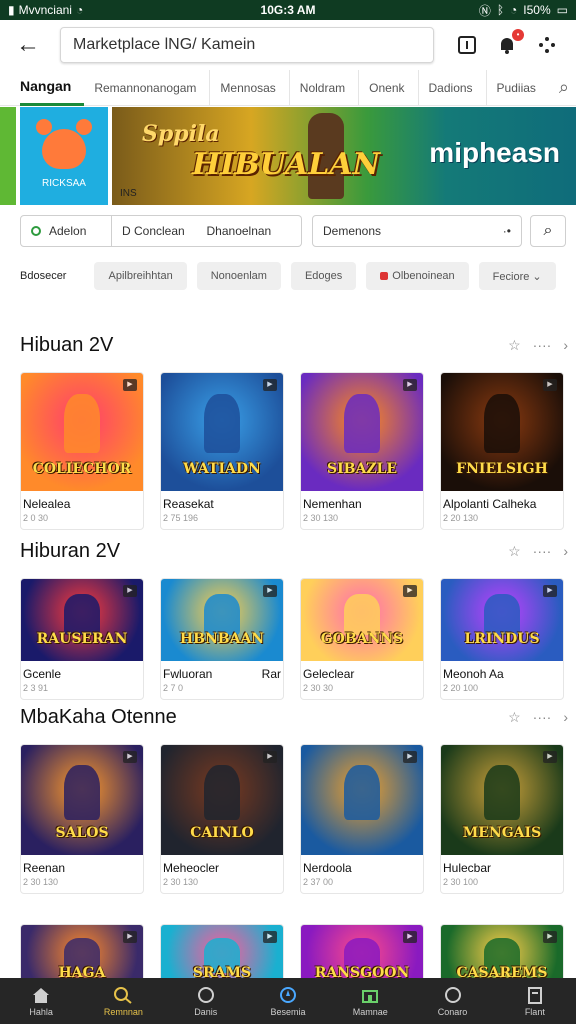 This screenshot has width=576, height=1024. I want to click on game-card: ▶ SALOS Reenan 2 30 130, so click(82, 819).